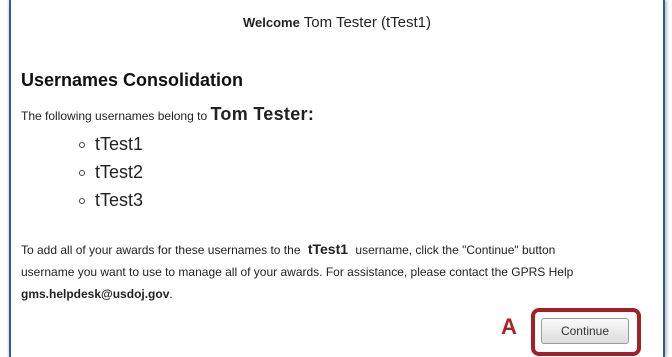  I want to click on intro-label: The following usernames belong to, so click(114, 116).